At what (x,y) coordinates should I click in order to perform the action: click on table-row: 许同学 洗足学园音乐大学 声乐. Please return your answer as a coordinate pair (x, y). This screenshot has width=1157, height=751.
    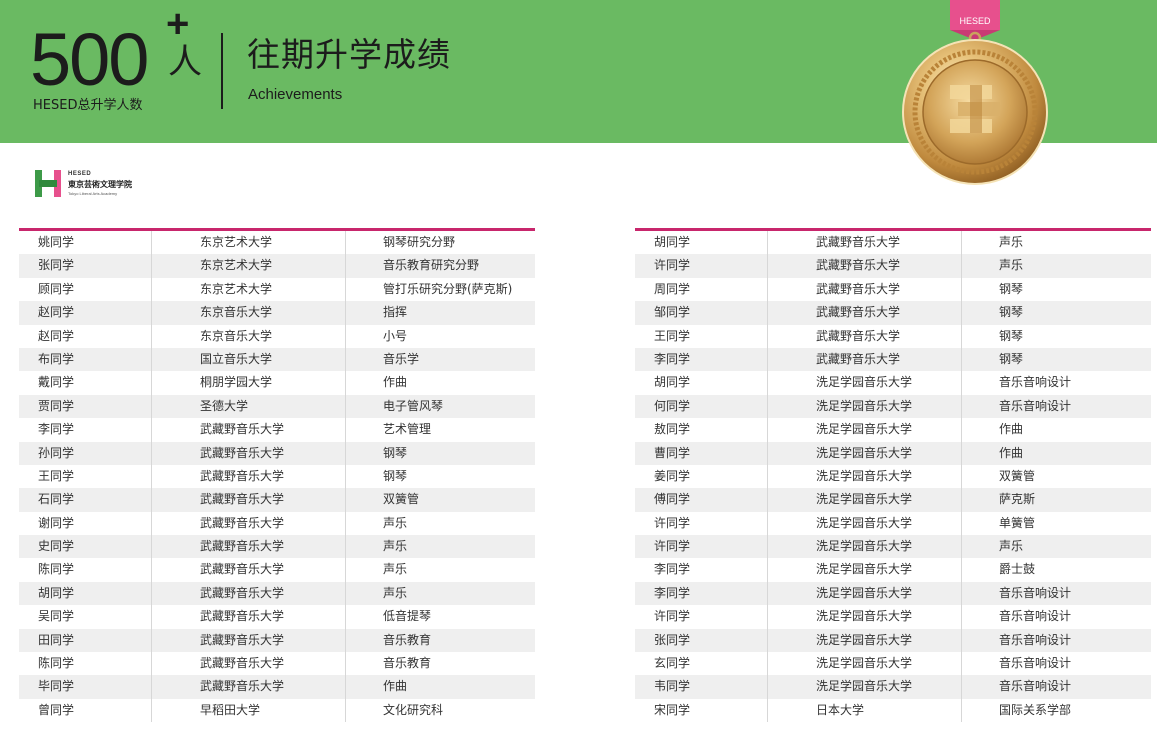
    Looking at the image, I should click on (893, 547).